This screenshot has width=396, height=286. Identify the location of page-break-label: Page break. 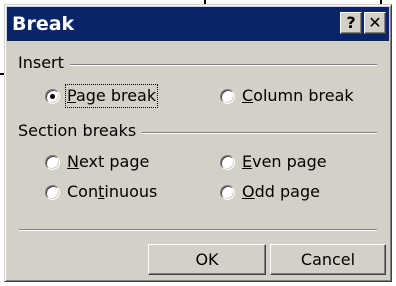
(111, 96).